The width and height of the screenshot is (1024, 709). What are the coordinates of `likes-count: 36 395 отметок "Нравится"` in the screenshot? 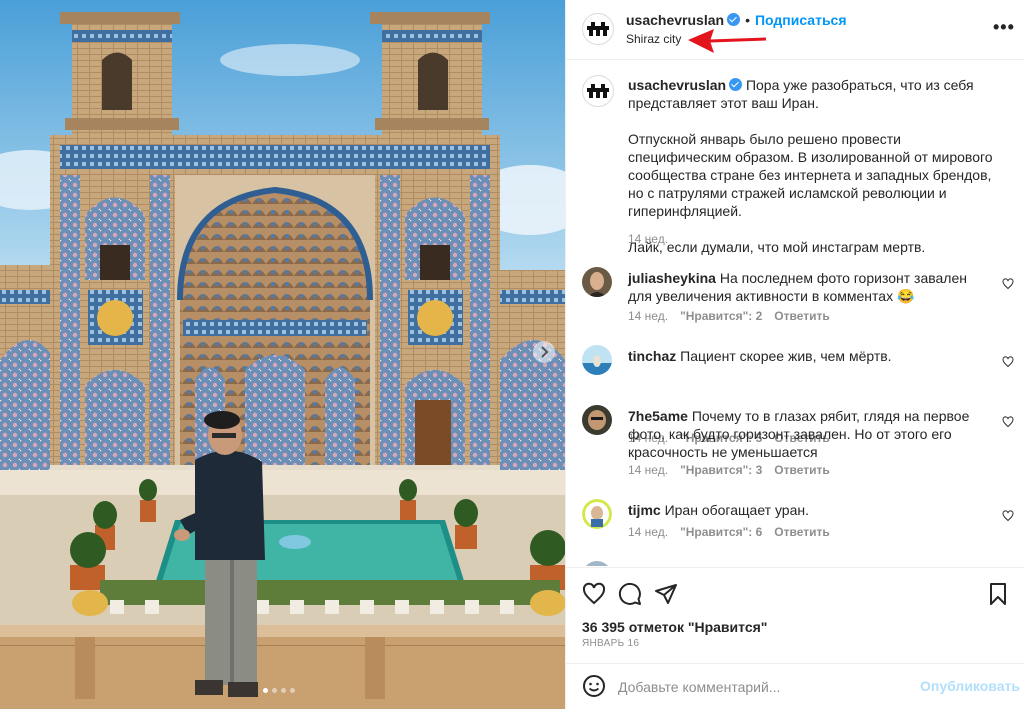 It's located at (674, 627).